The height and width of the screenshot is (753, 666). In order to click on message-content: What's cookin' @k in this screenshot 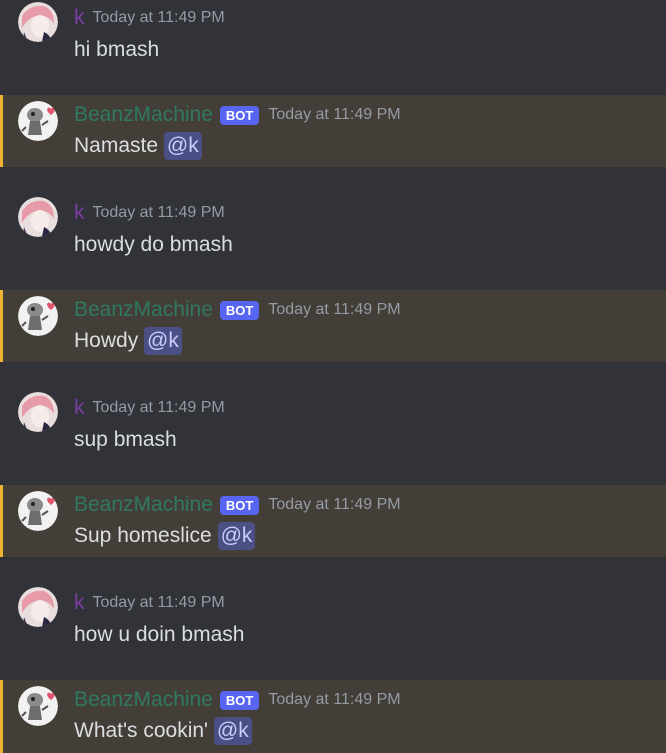, I will do `click(163, 731)`.